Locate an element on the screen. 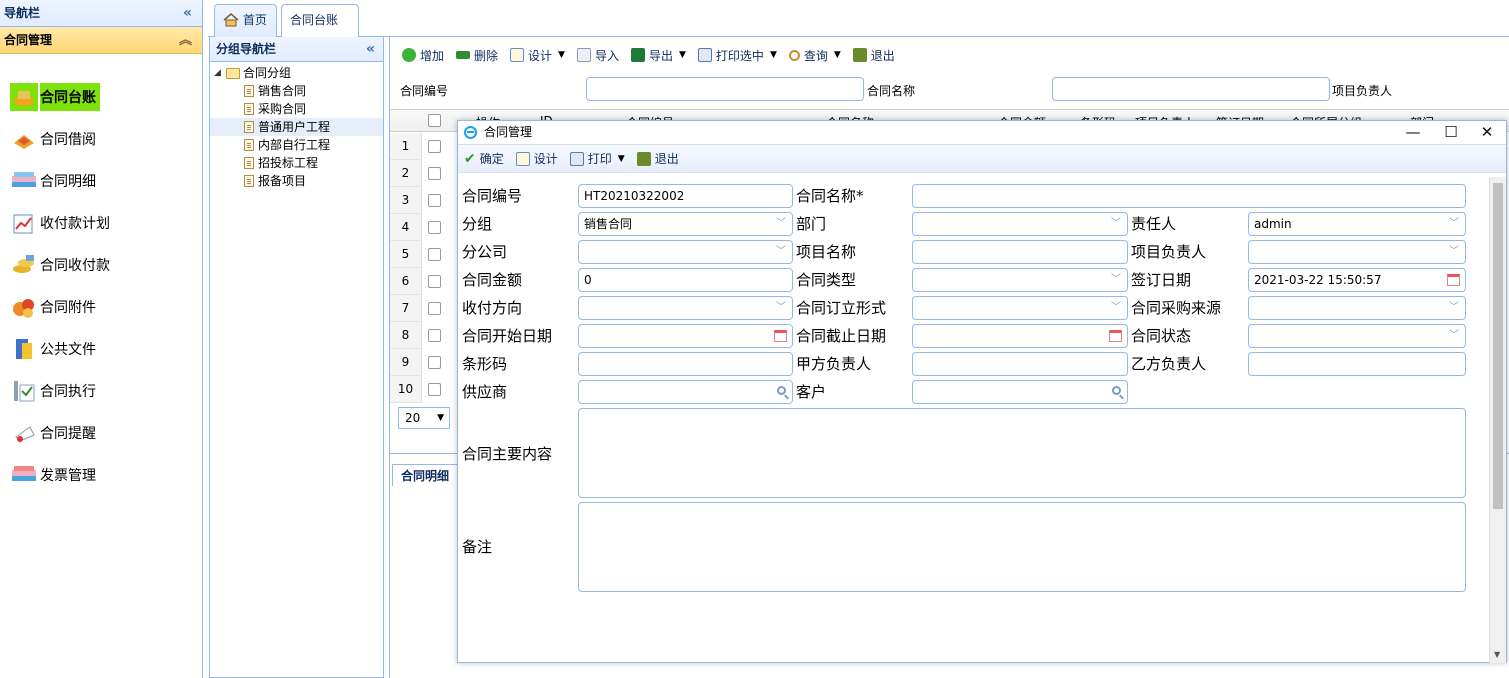 Image resolution: width=1509 pixels, height=678 pixels. print-label: 打印选中 is located at coordinates (739, 55).